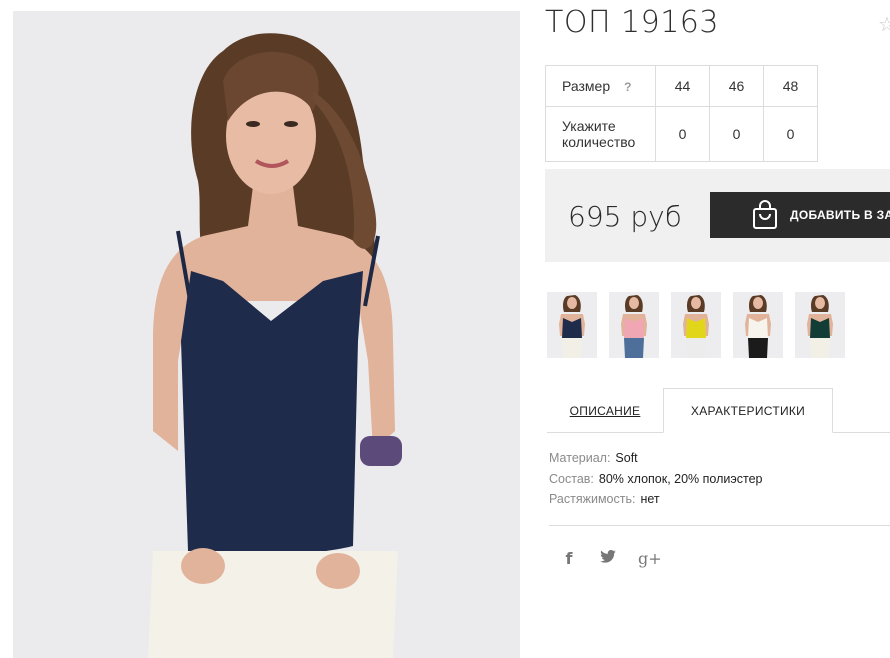  I want to click on price-box: 695 руб ДОБАВИТЬ В ЗАКАЗ, so click(717, 215).